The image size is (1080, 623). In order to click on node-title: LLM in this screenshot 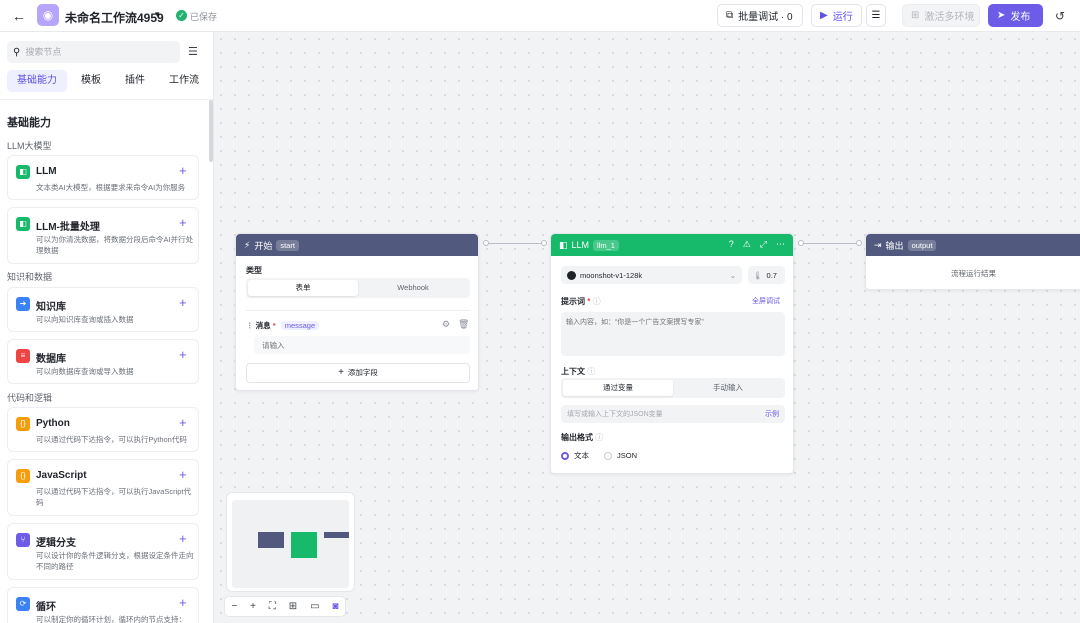, I will do `click(580, 245)`.